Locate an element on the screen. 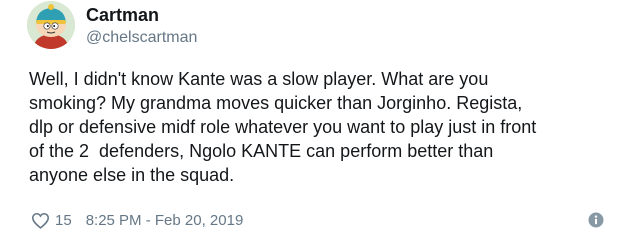 The width and height of the screenshot is (630, 245). like-button: 15 is located at coordinates (51, 220).